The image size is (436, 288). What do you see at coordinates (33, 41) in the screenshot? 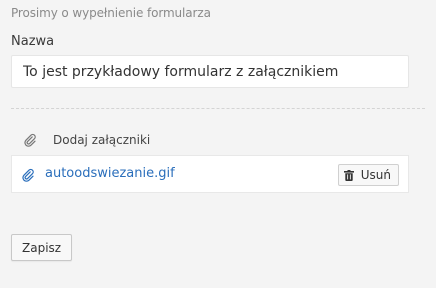
I see `name-field-label: Nazwa` at bounding box center [33, 41].